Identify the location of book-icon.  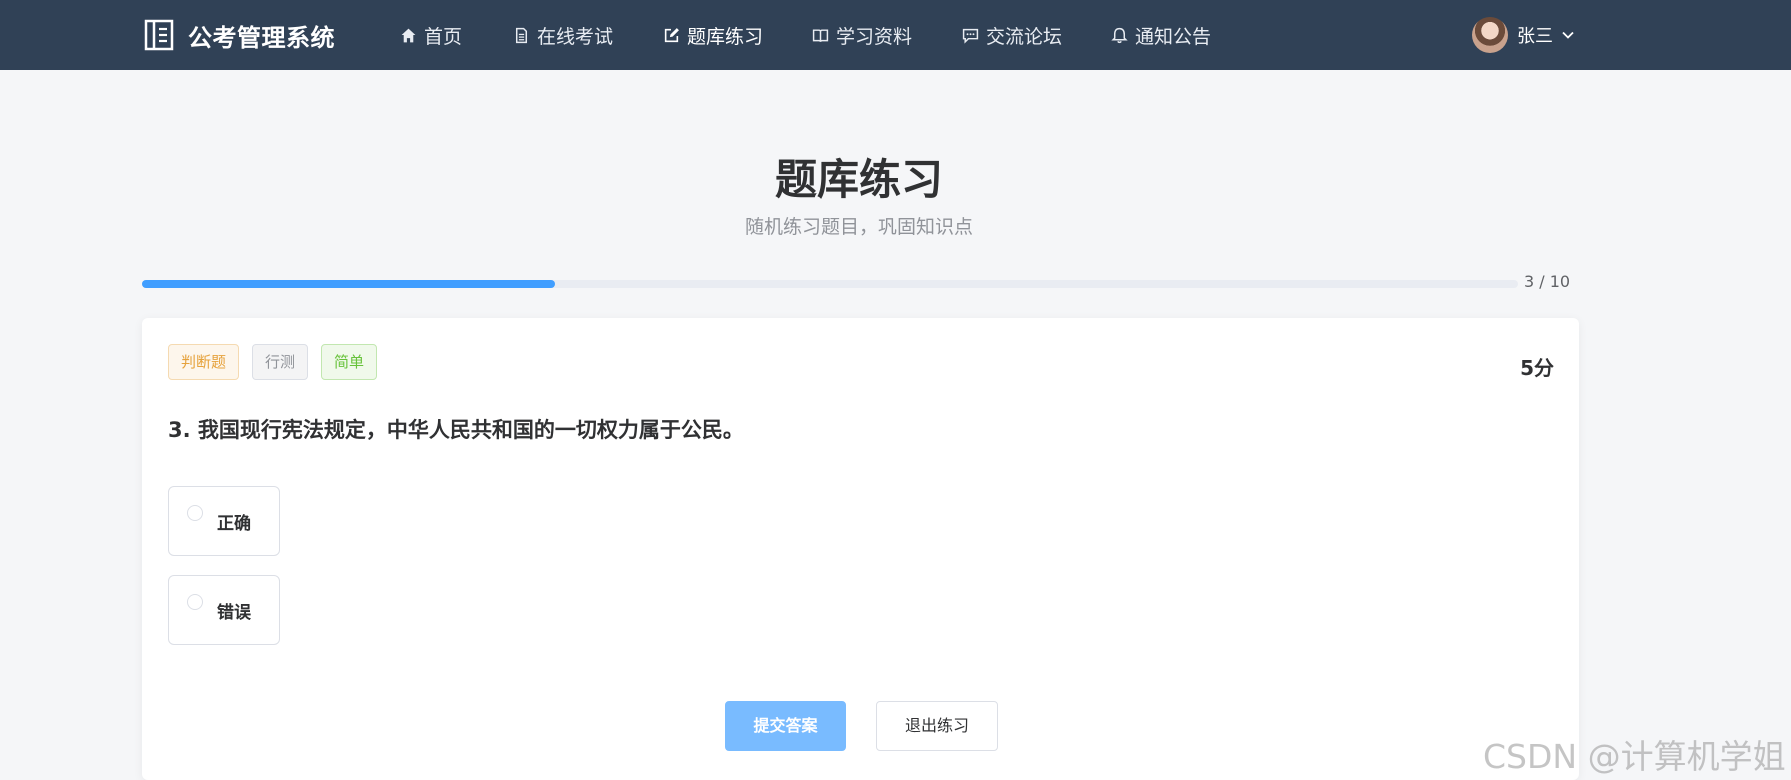
(820, 35).